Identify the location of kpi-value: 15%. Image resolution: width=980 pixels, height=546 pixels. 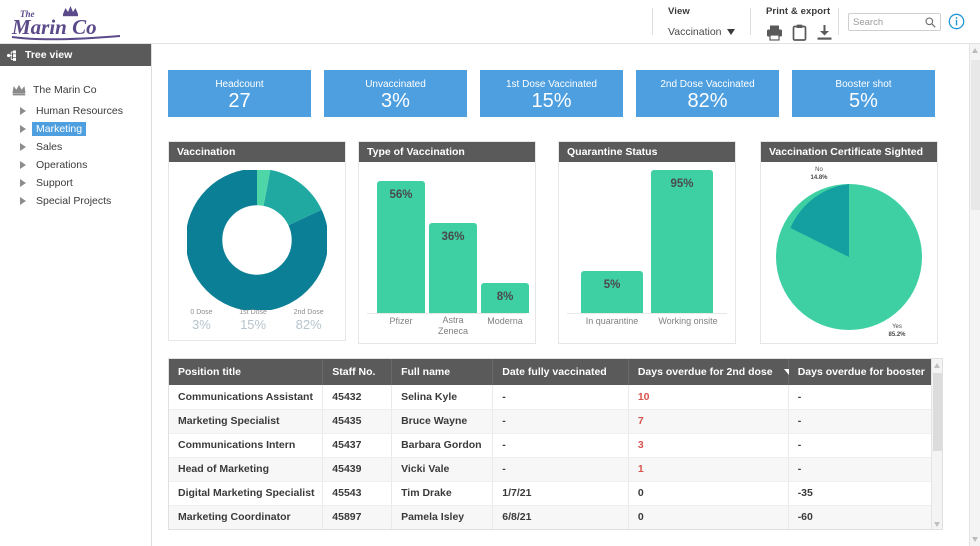
(551, 100).